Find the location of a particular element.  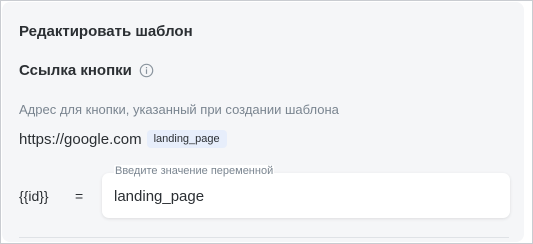

divider is located at coordinates (264, 237).